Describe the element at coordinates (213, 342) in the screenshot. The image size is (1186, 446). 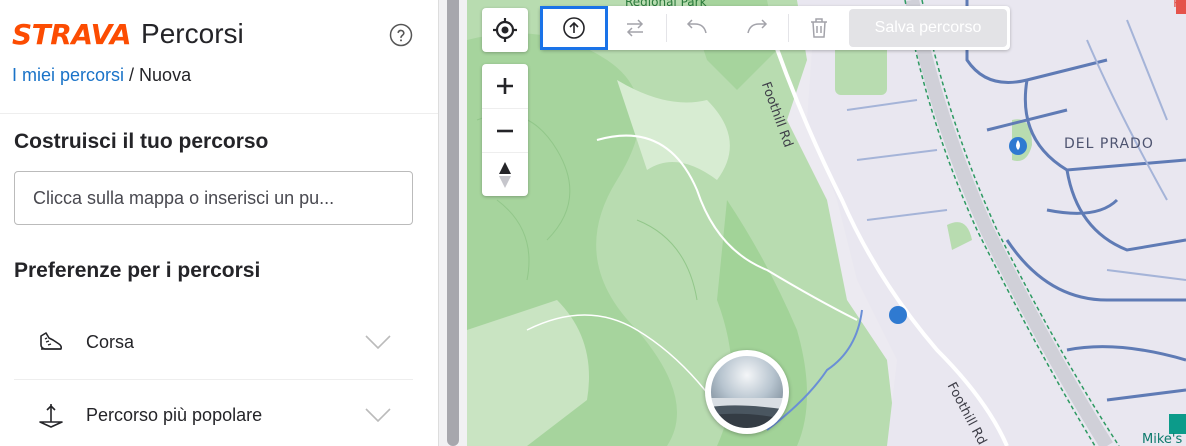
I see `preference-sport-select: Corsa` at that location.